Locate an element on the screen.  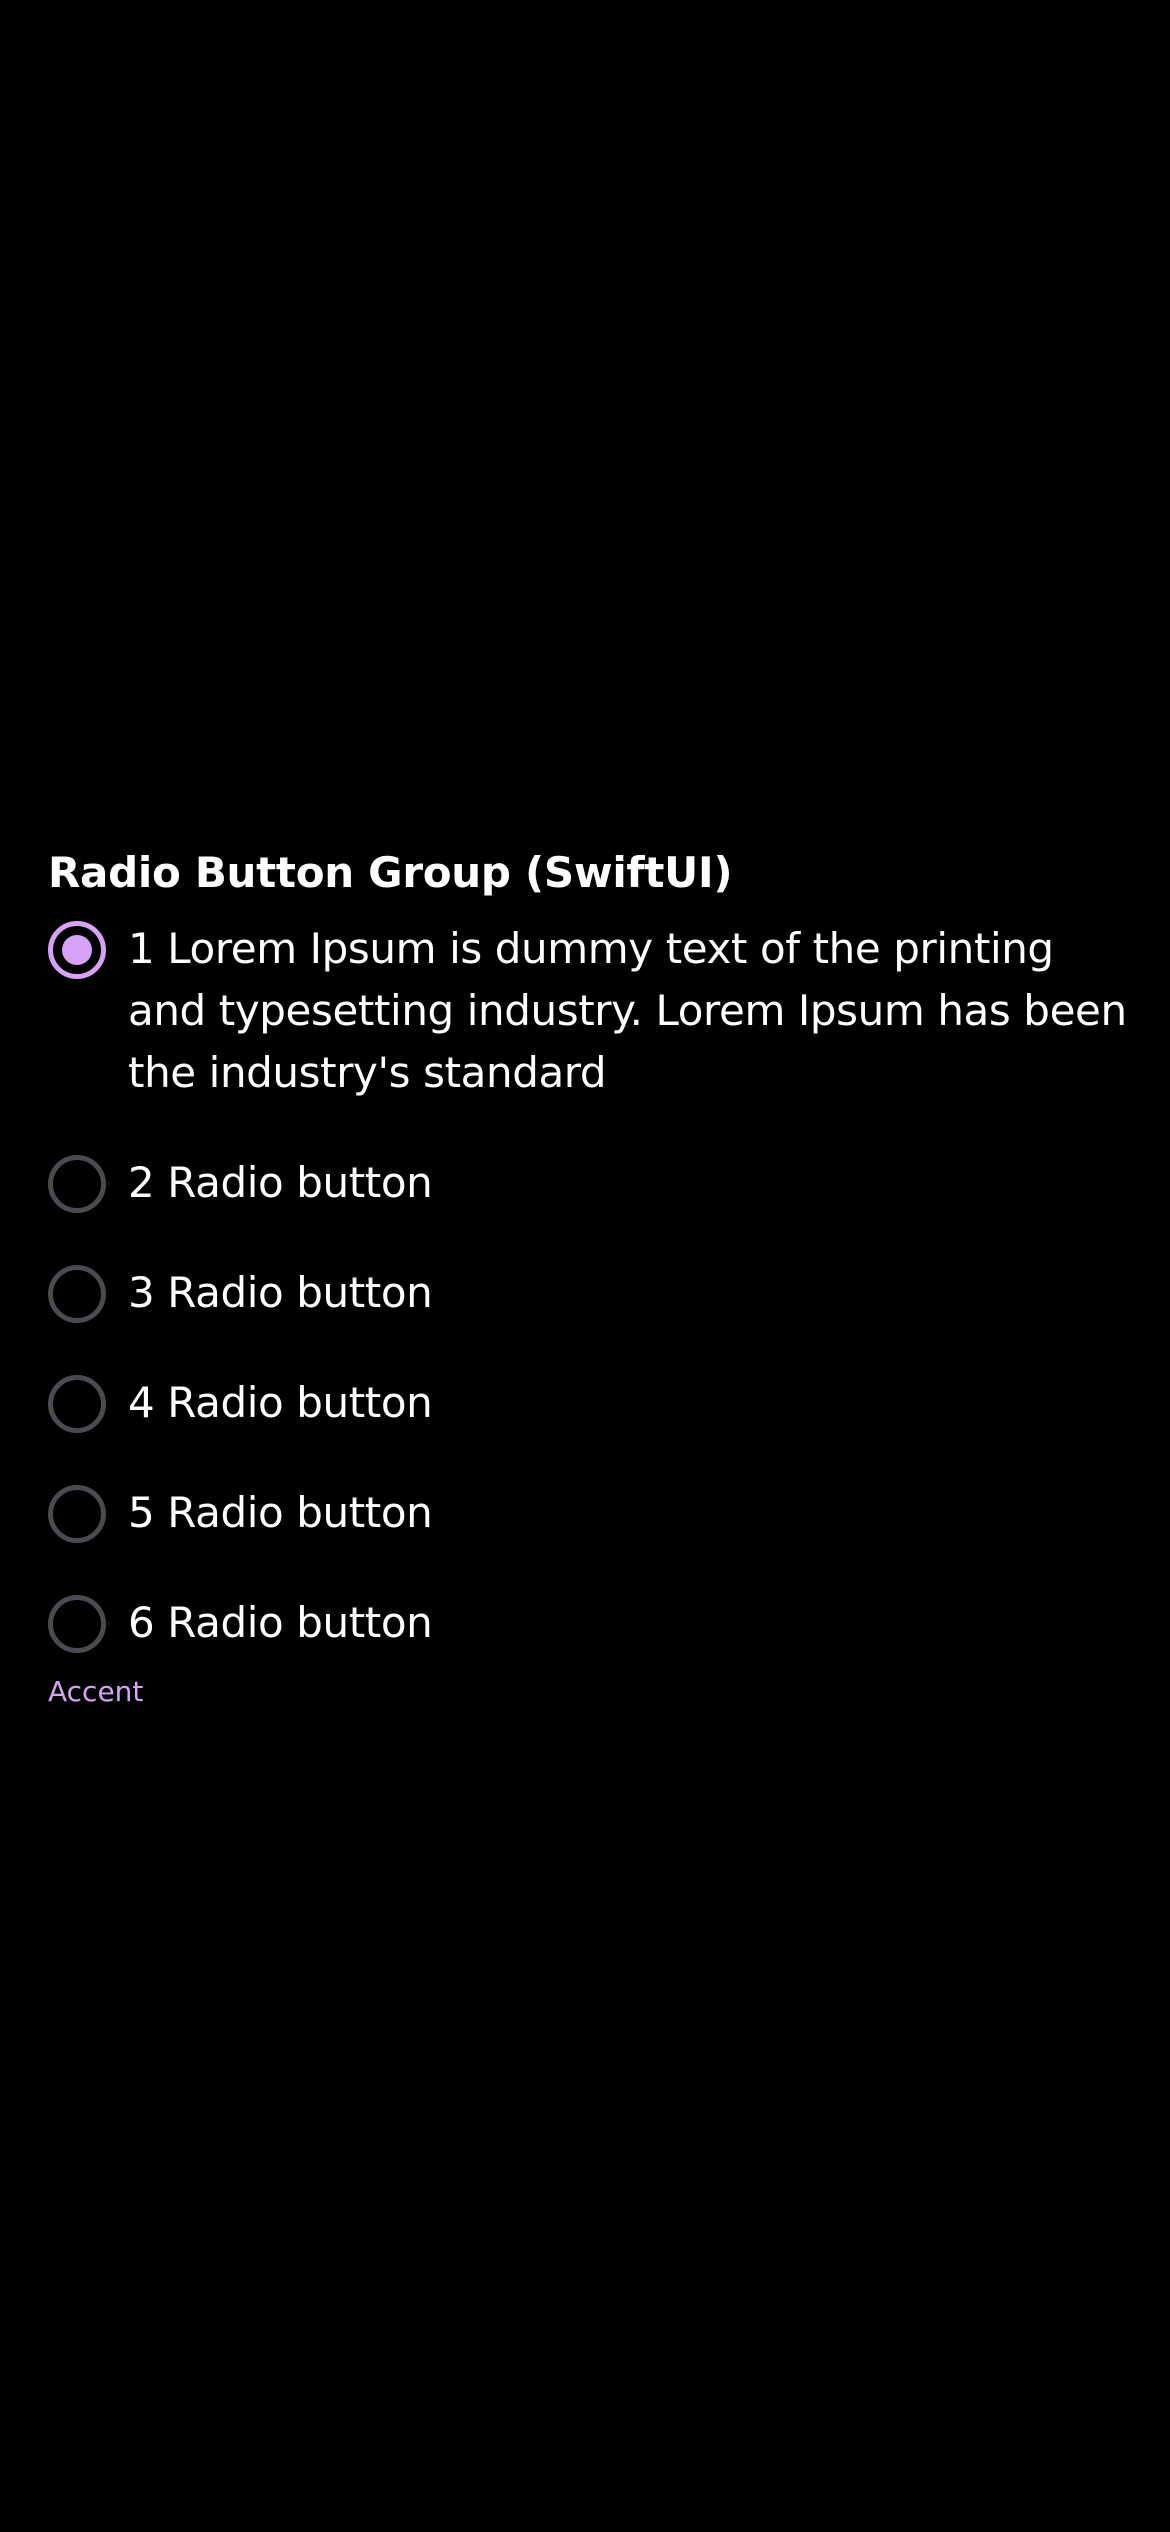
radio-option-6: 6 Radio button is located at coordinates (588, 1623).